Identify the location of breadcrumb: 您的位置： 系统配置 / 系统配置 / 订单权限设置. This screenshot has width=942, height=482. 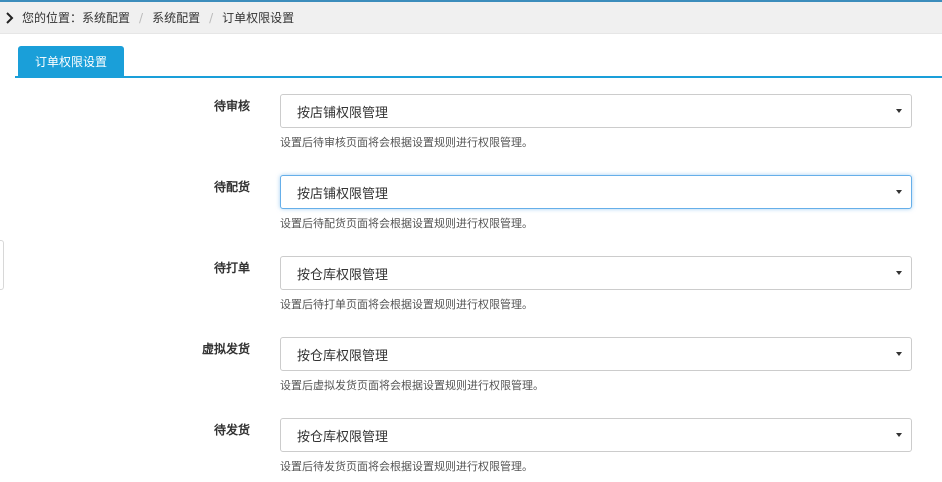
(471, 18).